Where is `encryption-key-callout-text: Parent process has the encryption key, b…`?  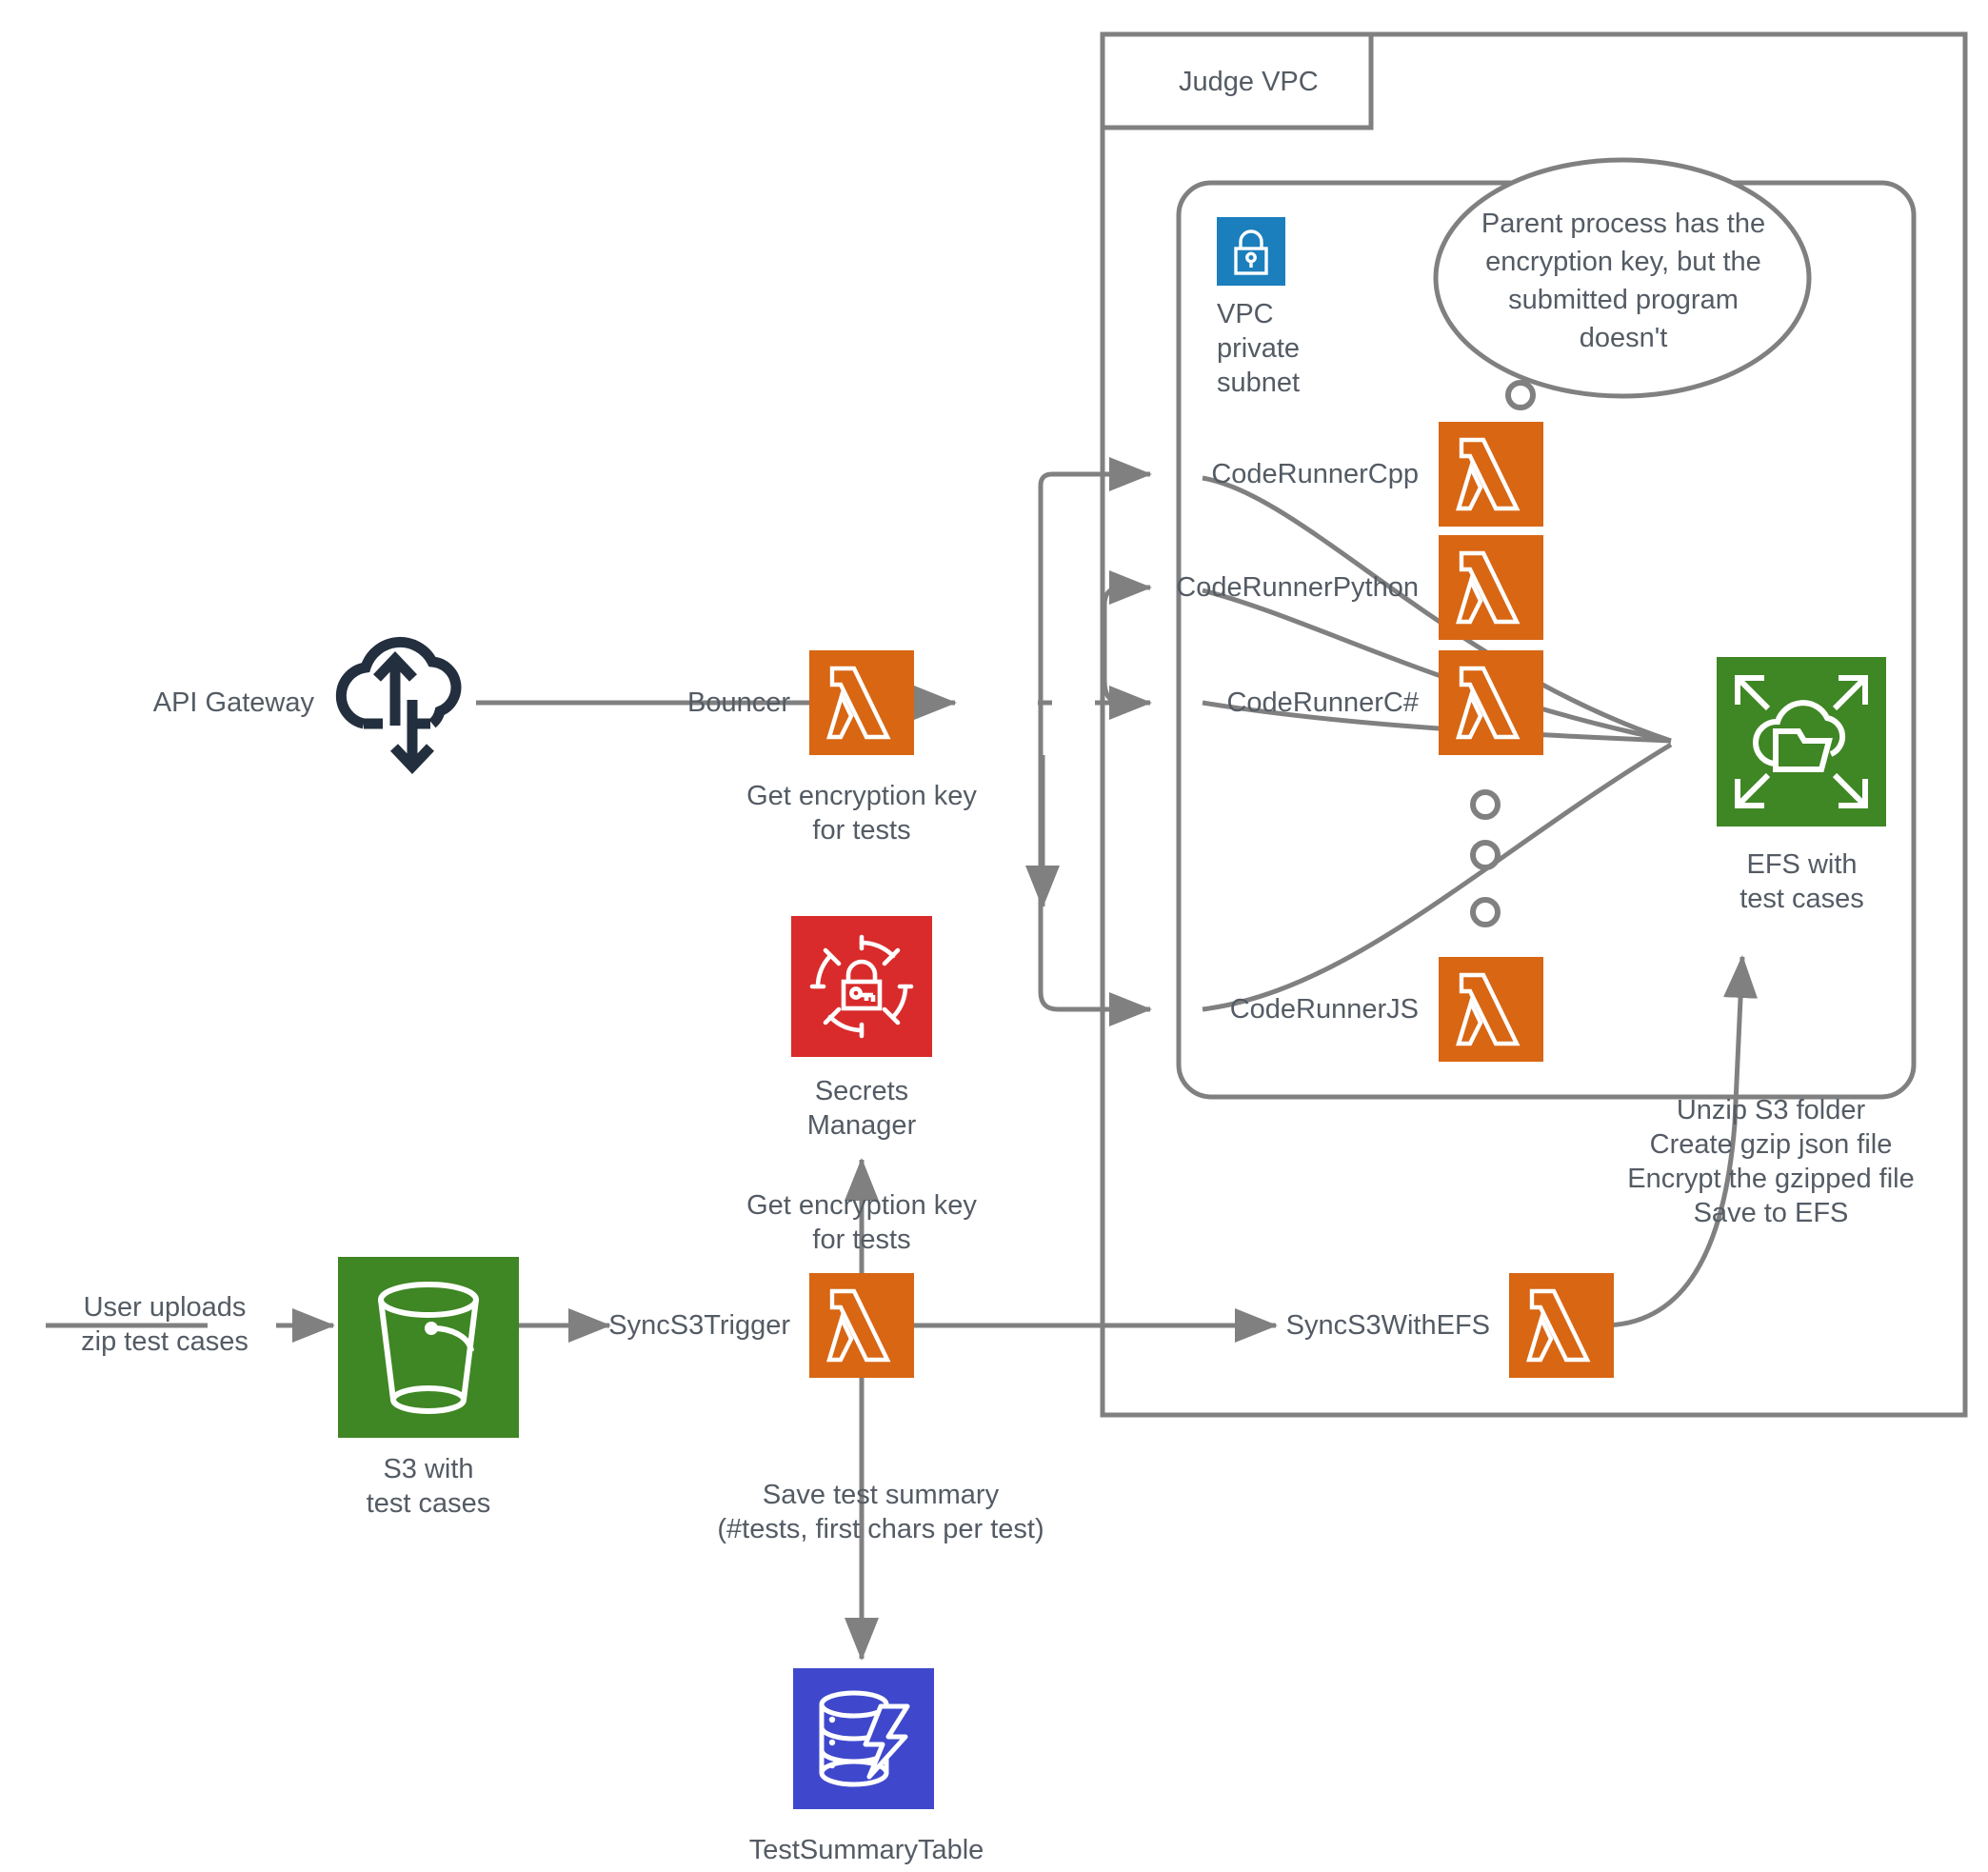 encryption-key-callout-text: Parent process has the encryption key, b… is located at coordinates (1623, 281).